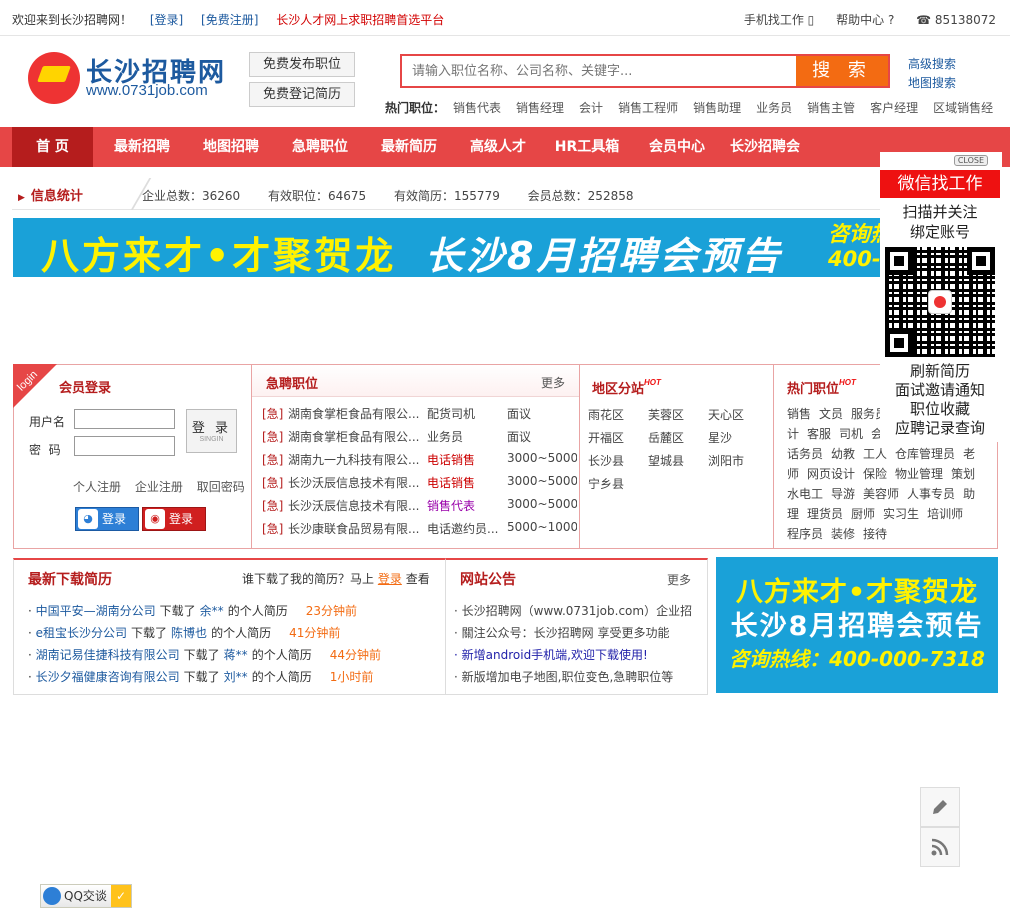  What do you see at coordinates (466, 413) in the screenshot?
I see `urgent-position-link: 配货司机` at bounding box center [466, 413].